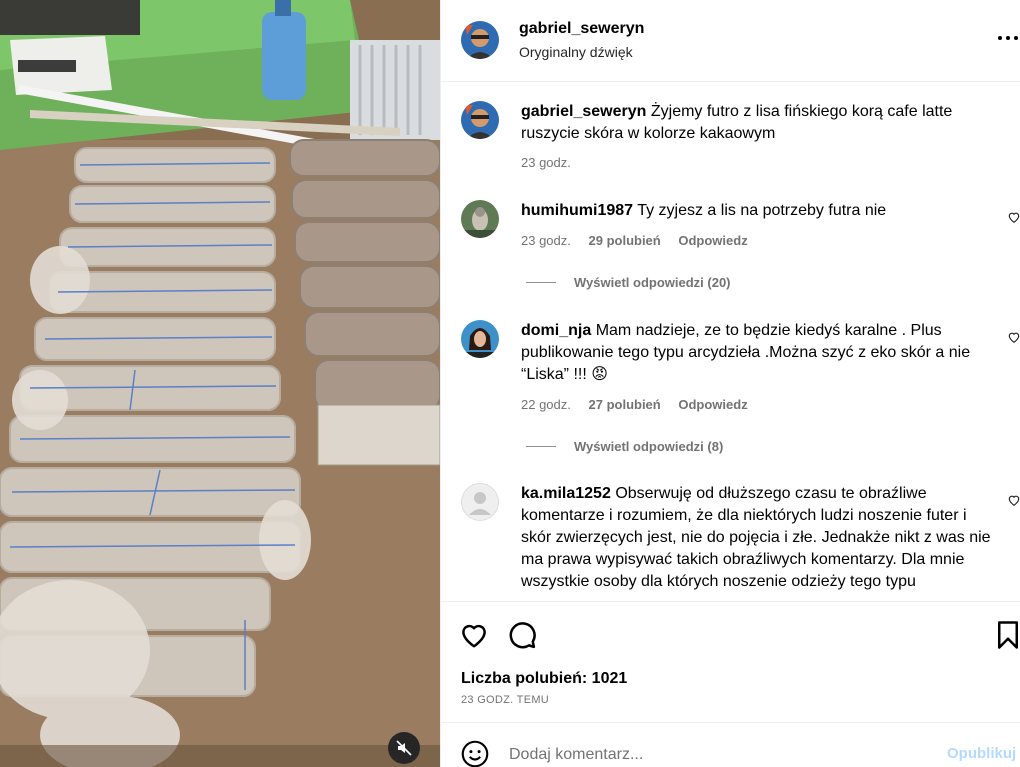  I want to click on comment-time: 22 godz., so click(546, 404).